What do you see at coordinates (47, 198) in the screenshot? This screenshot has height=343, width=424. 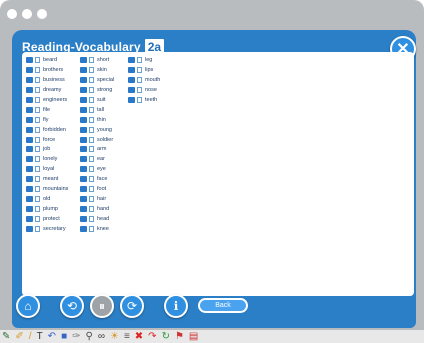 I see `word-item: old` at bounding box center [47, 198].